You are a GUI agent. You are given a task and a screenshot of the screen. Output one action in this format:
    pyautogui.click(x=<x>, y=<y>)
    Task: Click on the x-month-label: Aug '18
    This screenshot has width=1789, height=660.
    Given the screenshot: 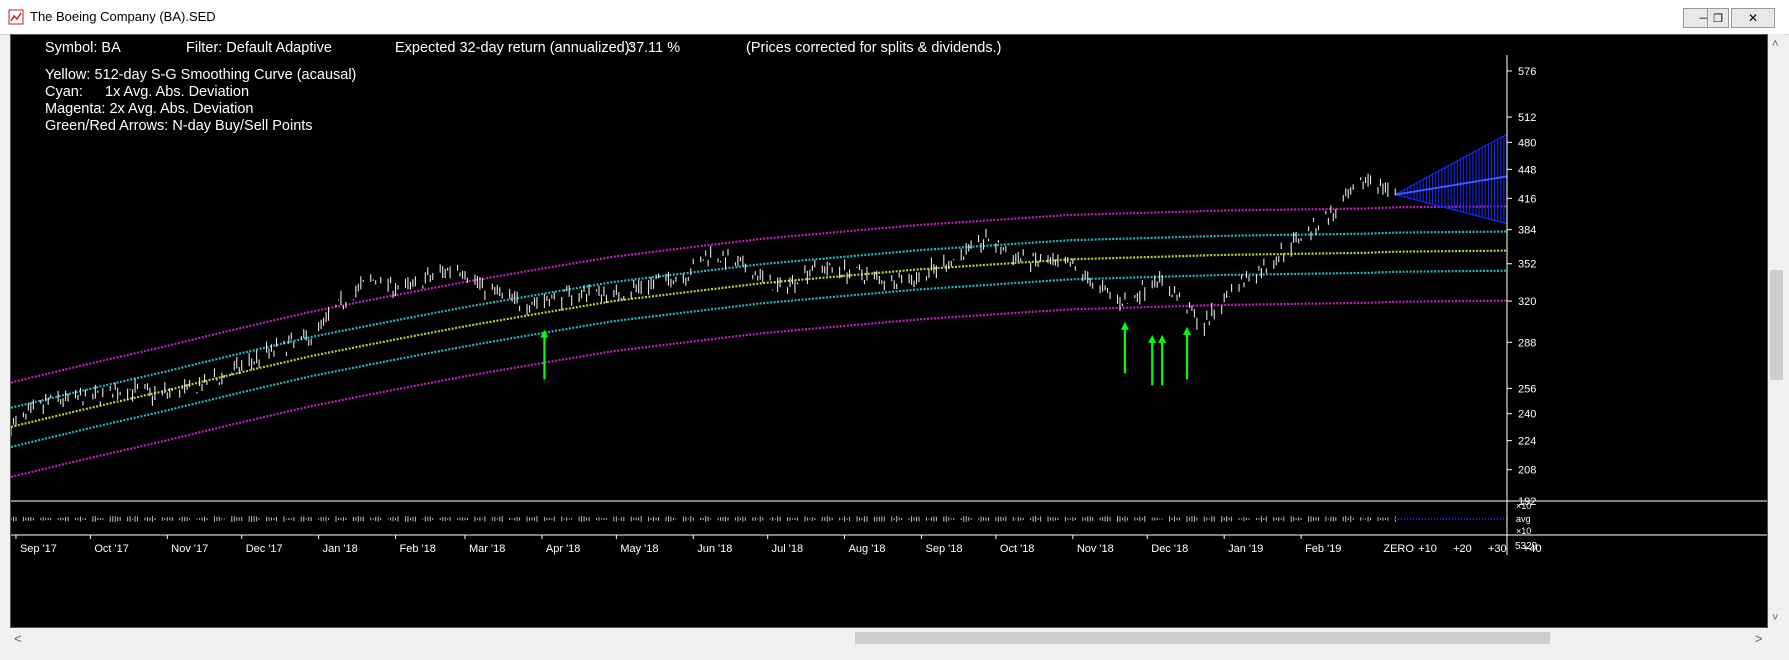 What is the action you would take?
    pyautogui.click(x=867, y=549)
    